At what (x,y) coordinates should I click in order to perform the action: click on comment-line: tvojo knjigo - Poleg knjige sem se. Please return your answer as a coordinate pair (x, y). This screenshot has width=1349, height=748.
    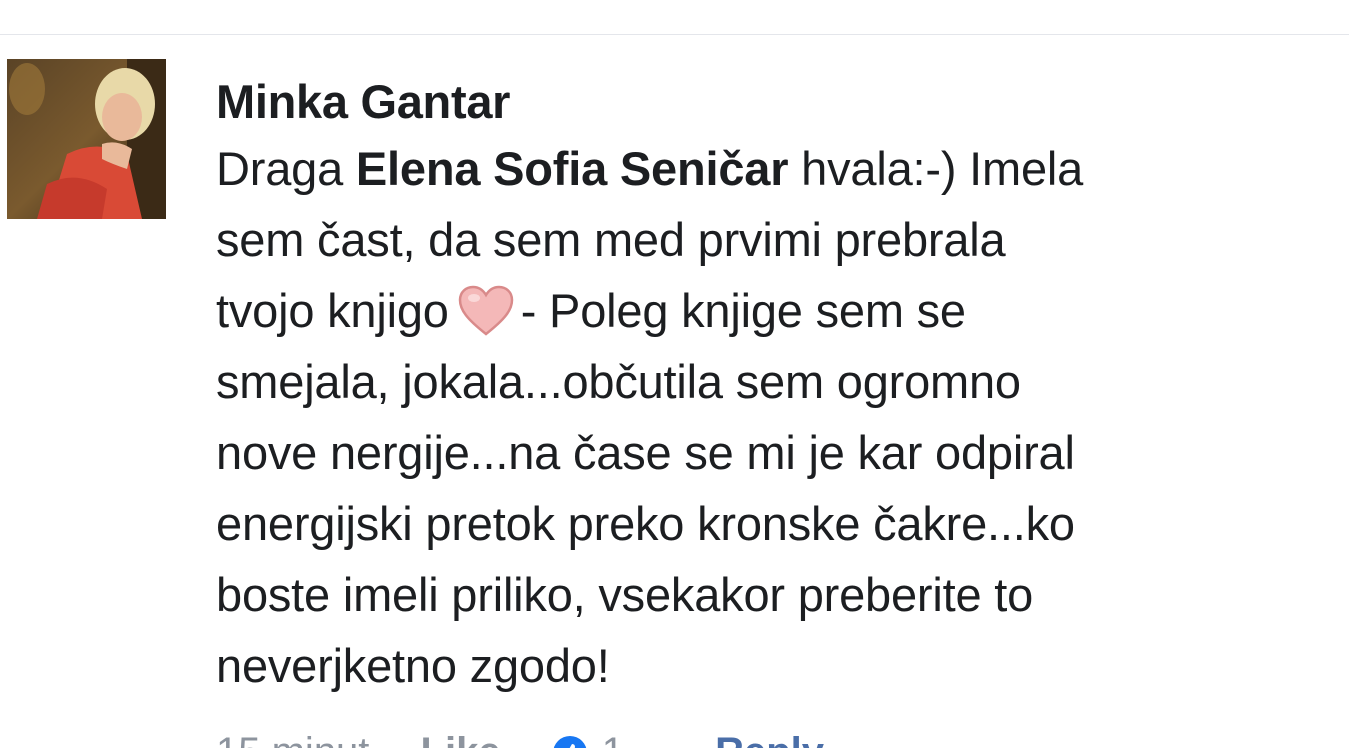
    Looking at the image, I should click on (771, 310).